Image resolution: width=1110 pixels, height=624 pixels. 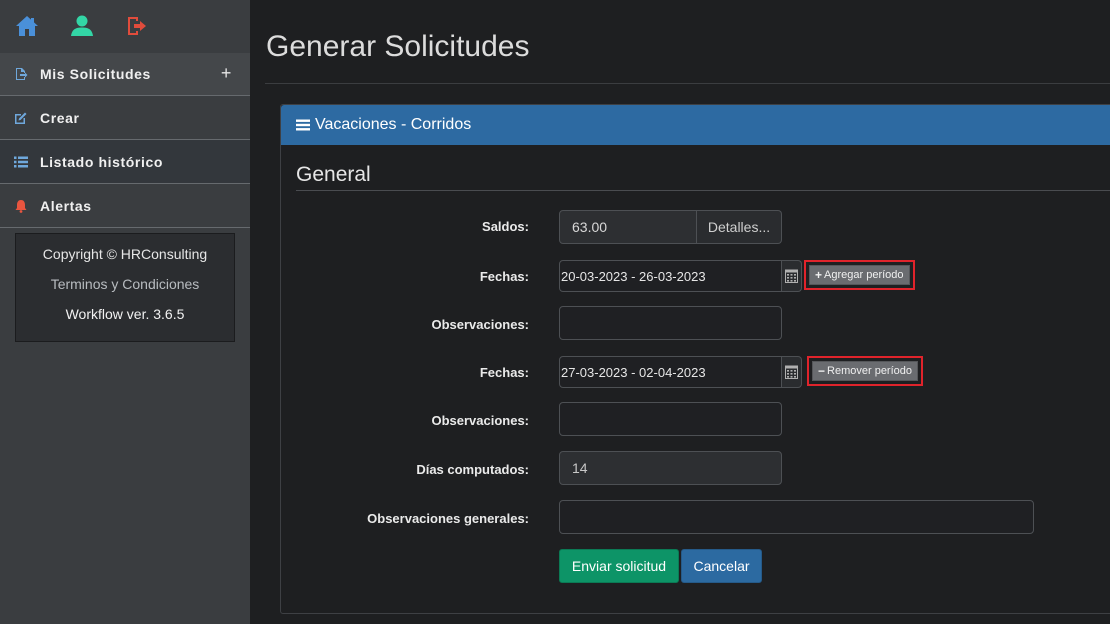 I want to click on minus-icon: −, so click(x=822, y=371).